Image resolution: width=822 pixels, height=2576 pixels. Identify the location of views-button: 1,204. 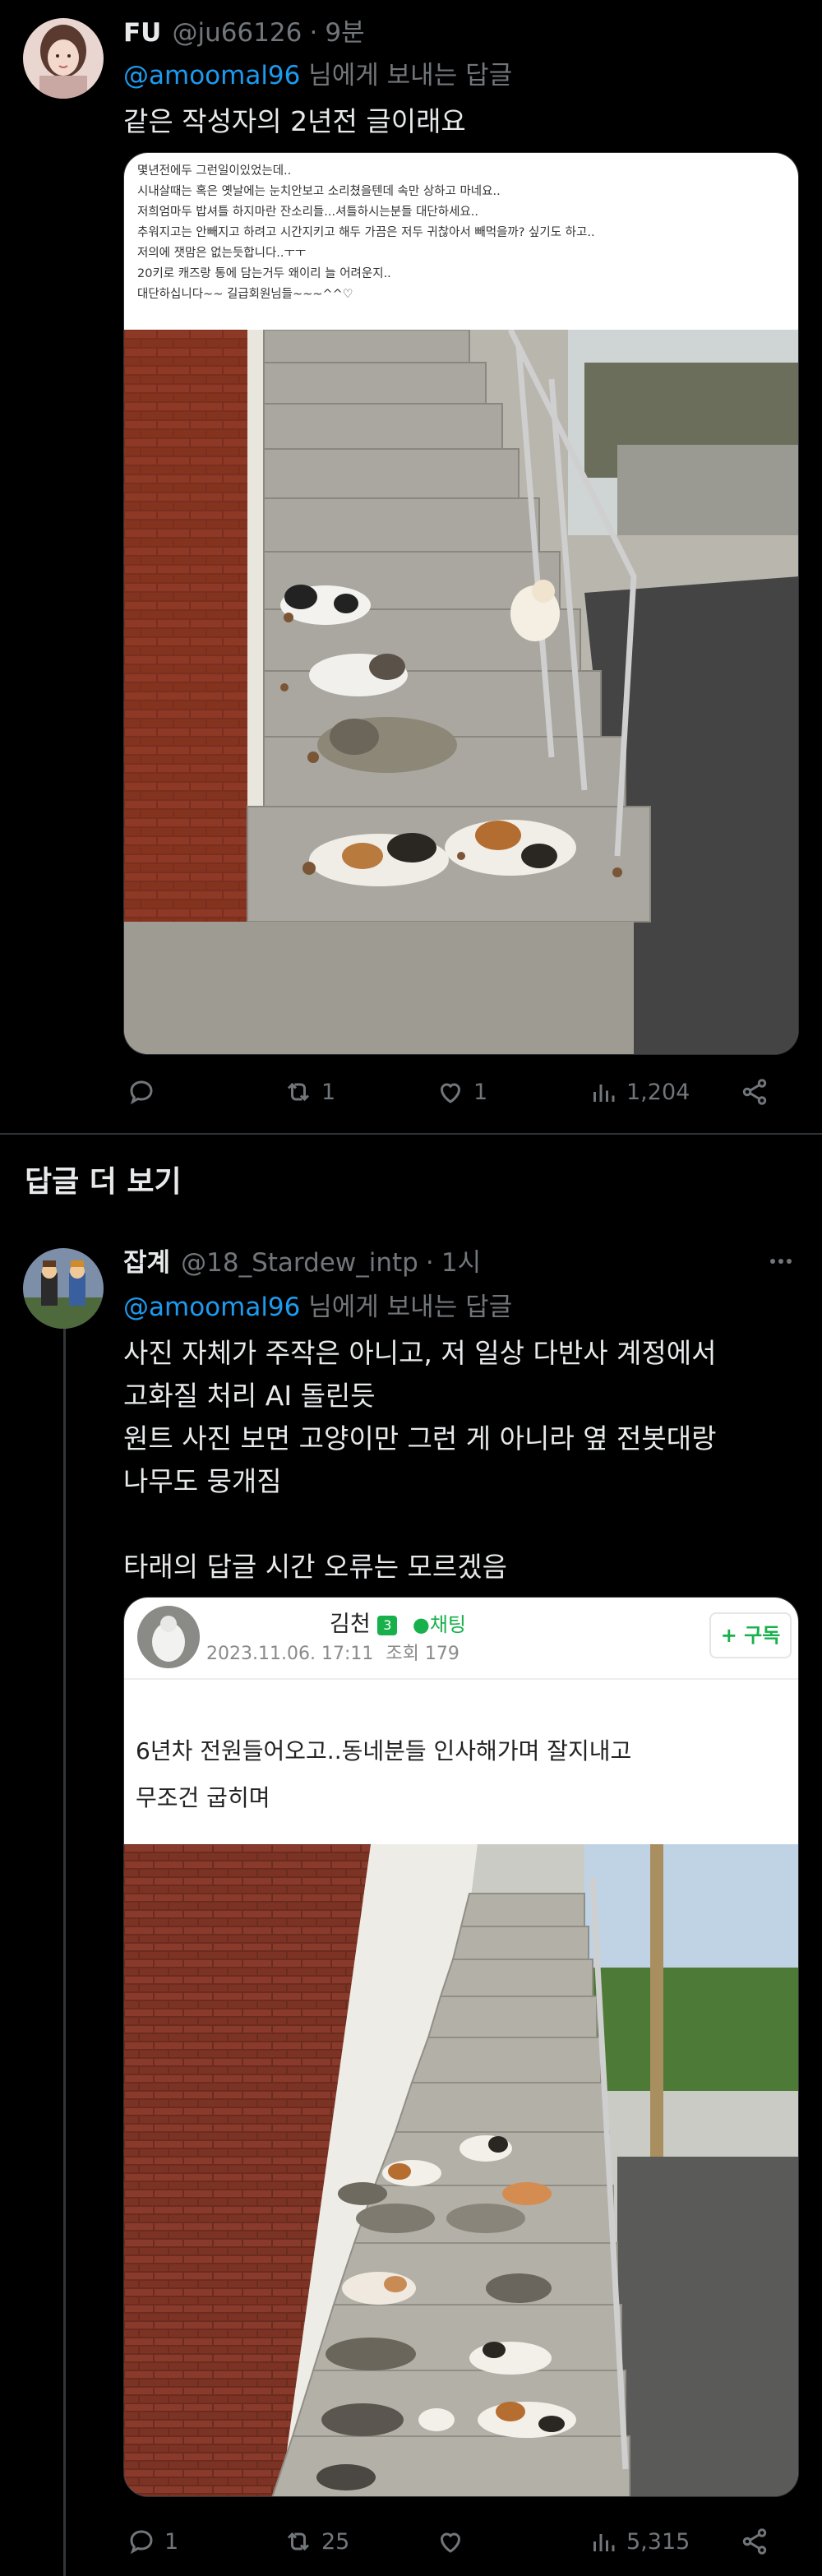
(639, 1092).